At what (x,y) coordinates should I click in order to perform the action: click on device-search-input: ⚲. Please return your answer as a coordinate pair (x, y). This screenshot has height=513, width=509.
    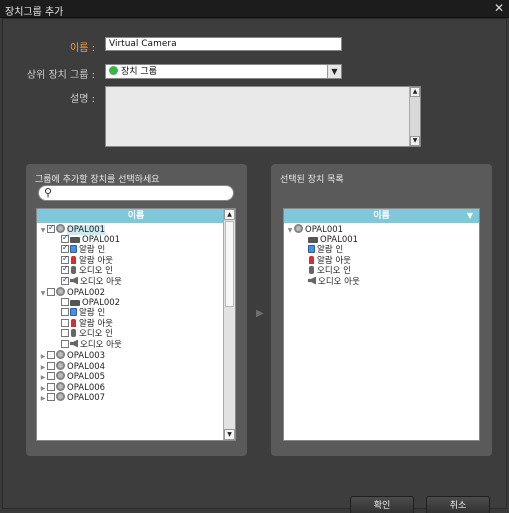
    Looking at the image, I should click on (136, 193).